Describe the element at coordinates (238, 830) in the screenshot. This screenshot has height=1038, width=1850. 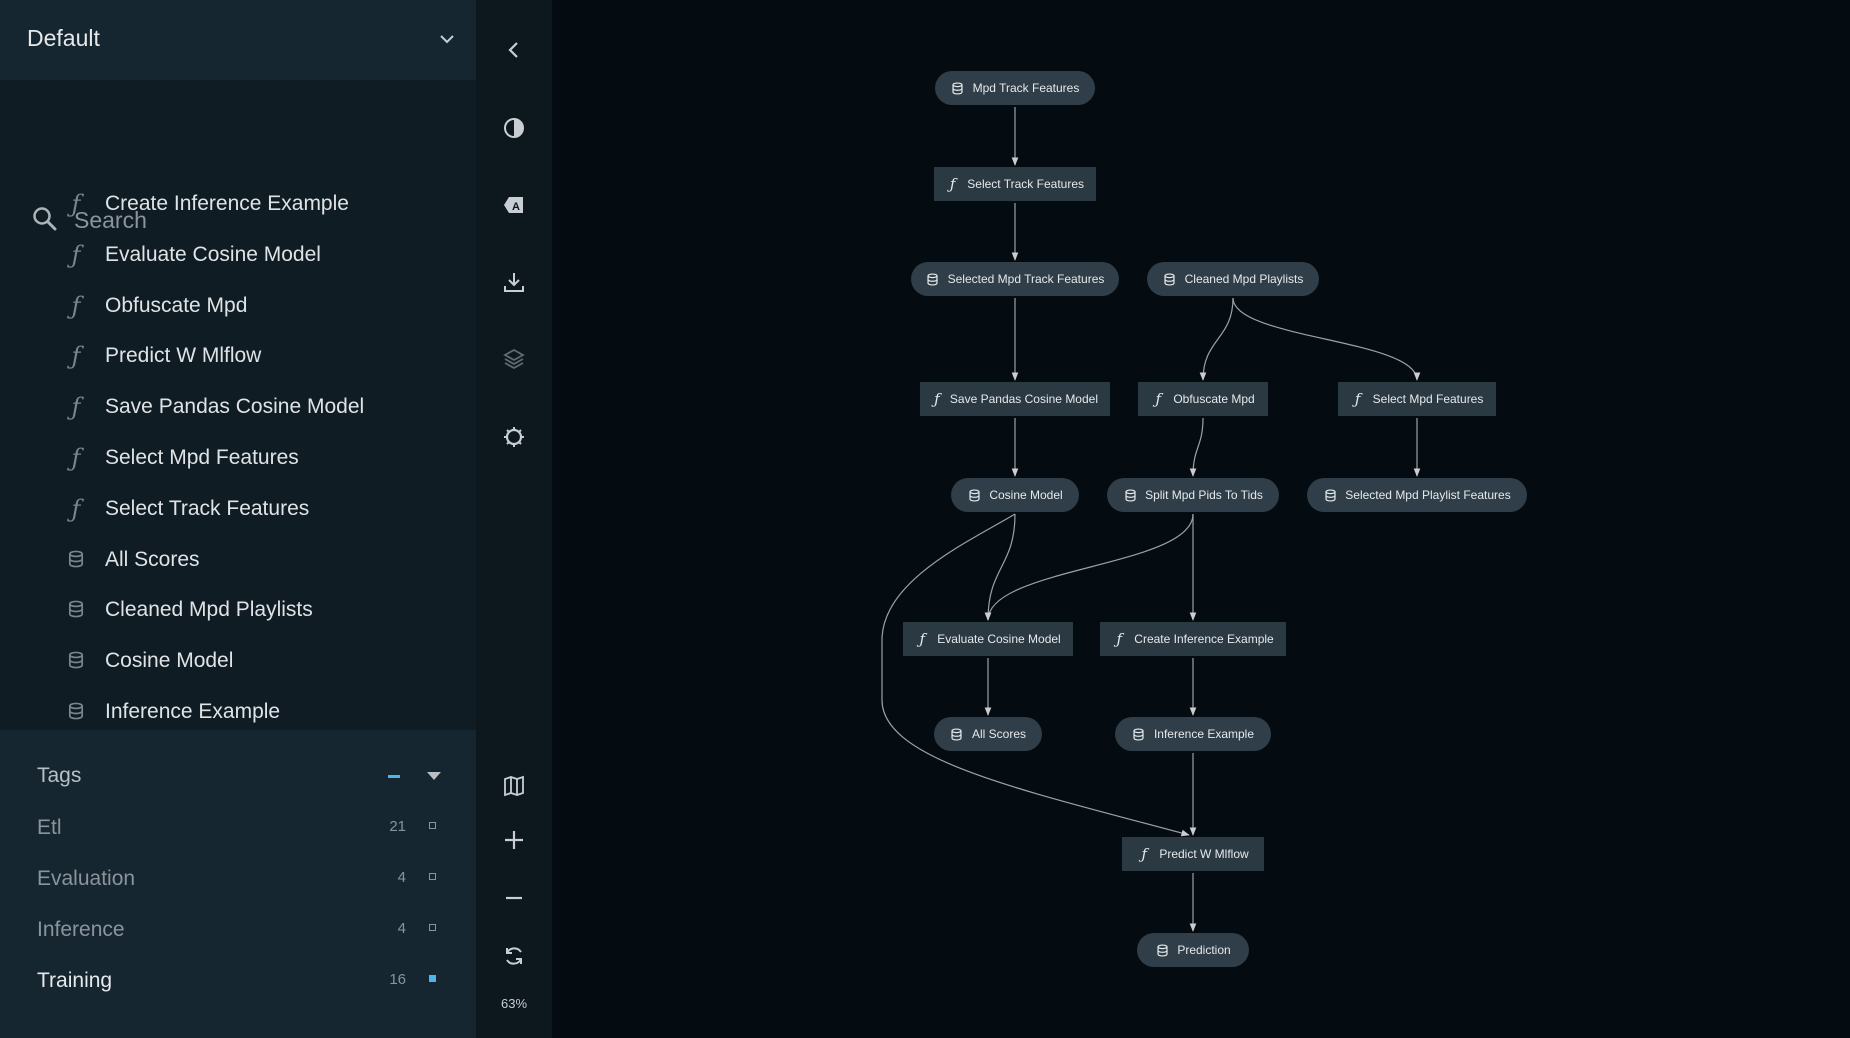
I see `tag-item: Etl 21` at that location.